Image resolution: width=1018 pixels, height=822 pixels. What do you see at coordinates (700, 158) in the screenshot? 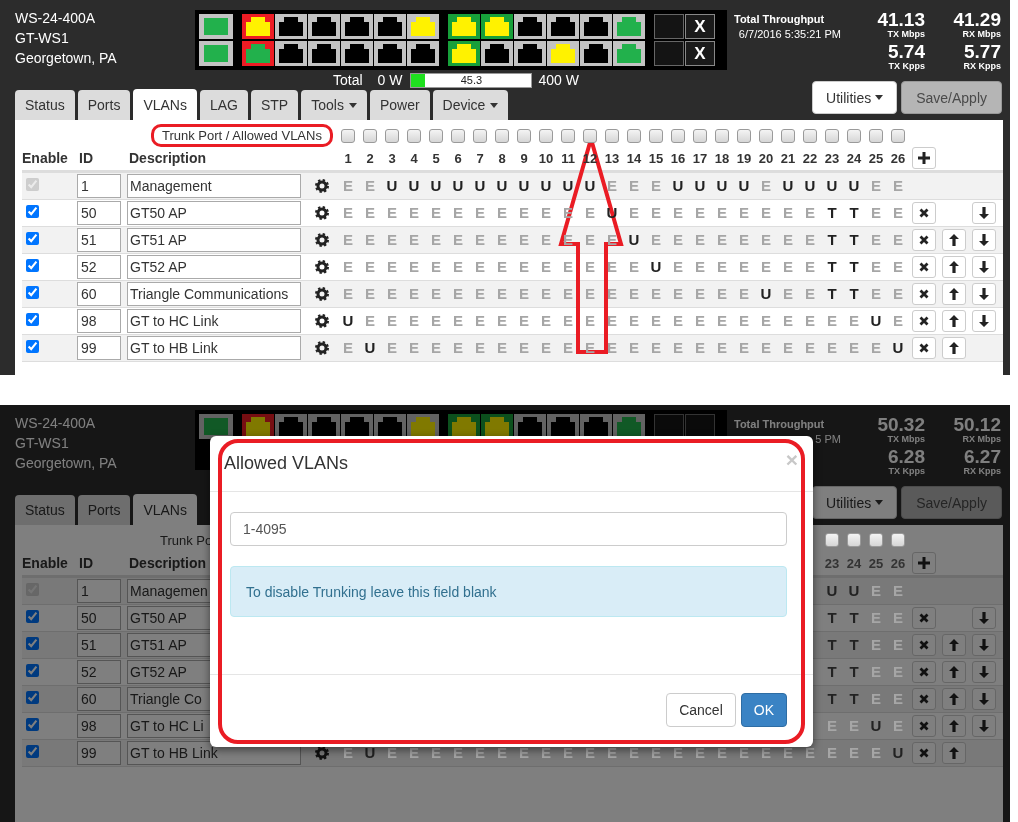
I see `column-header: 17` at bounding box center [700, 158].